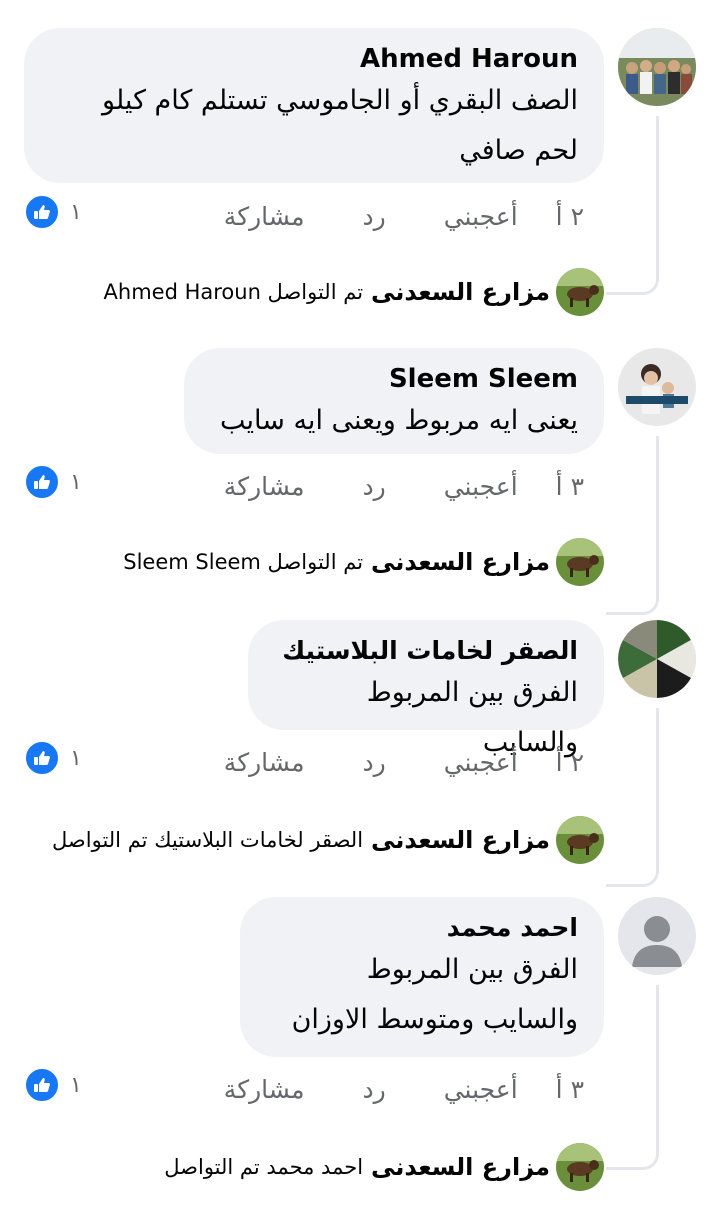  What do you see at coordinates (657, 936) in the screenshot?
I see `avatar-default` at bounding box center [657, 936].